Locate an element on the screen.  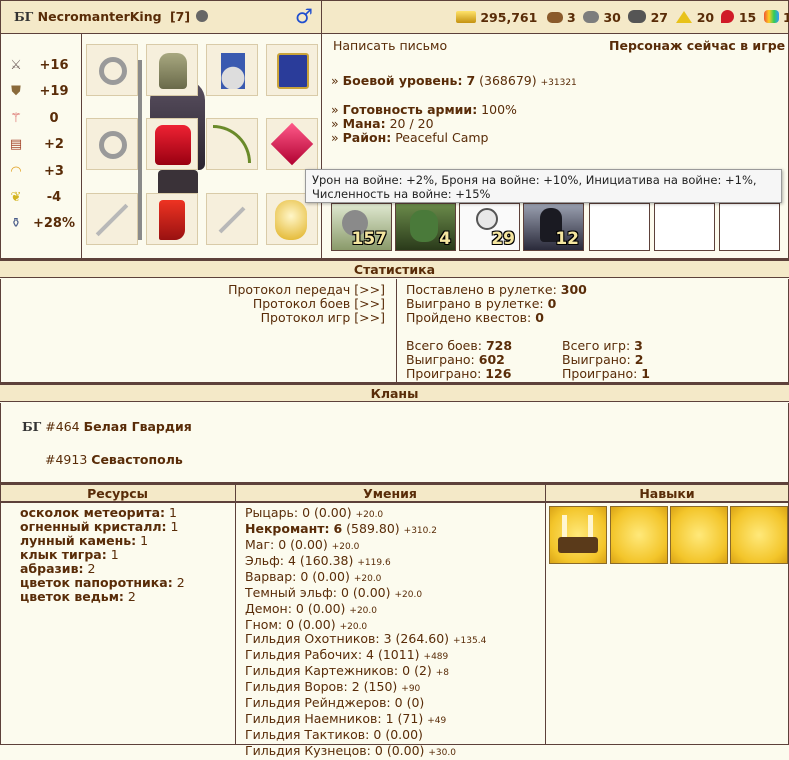
army-ready-label: Готовность армии: is located at coordinates (410, 109).